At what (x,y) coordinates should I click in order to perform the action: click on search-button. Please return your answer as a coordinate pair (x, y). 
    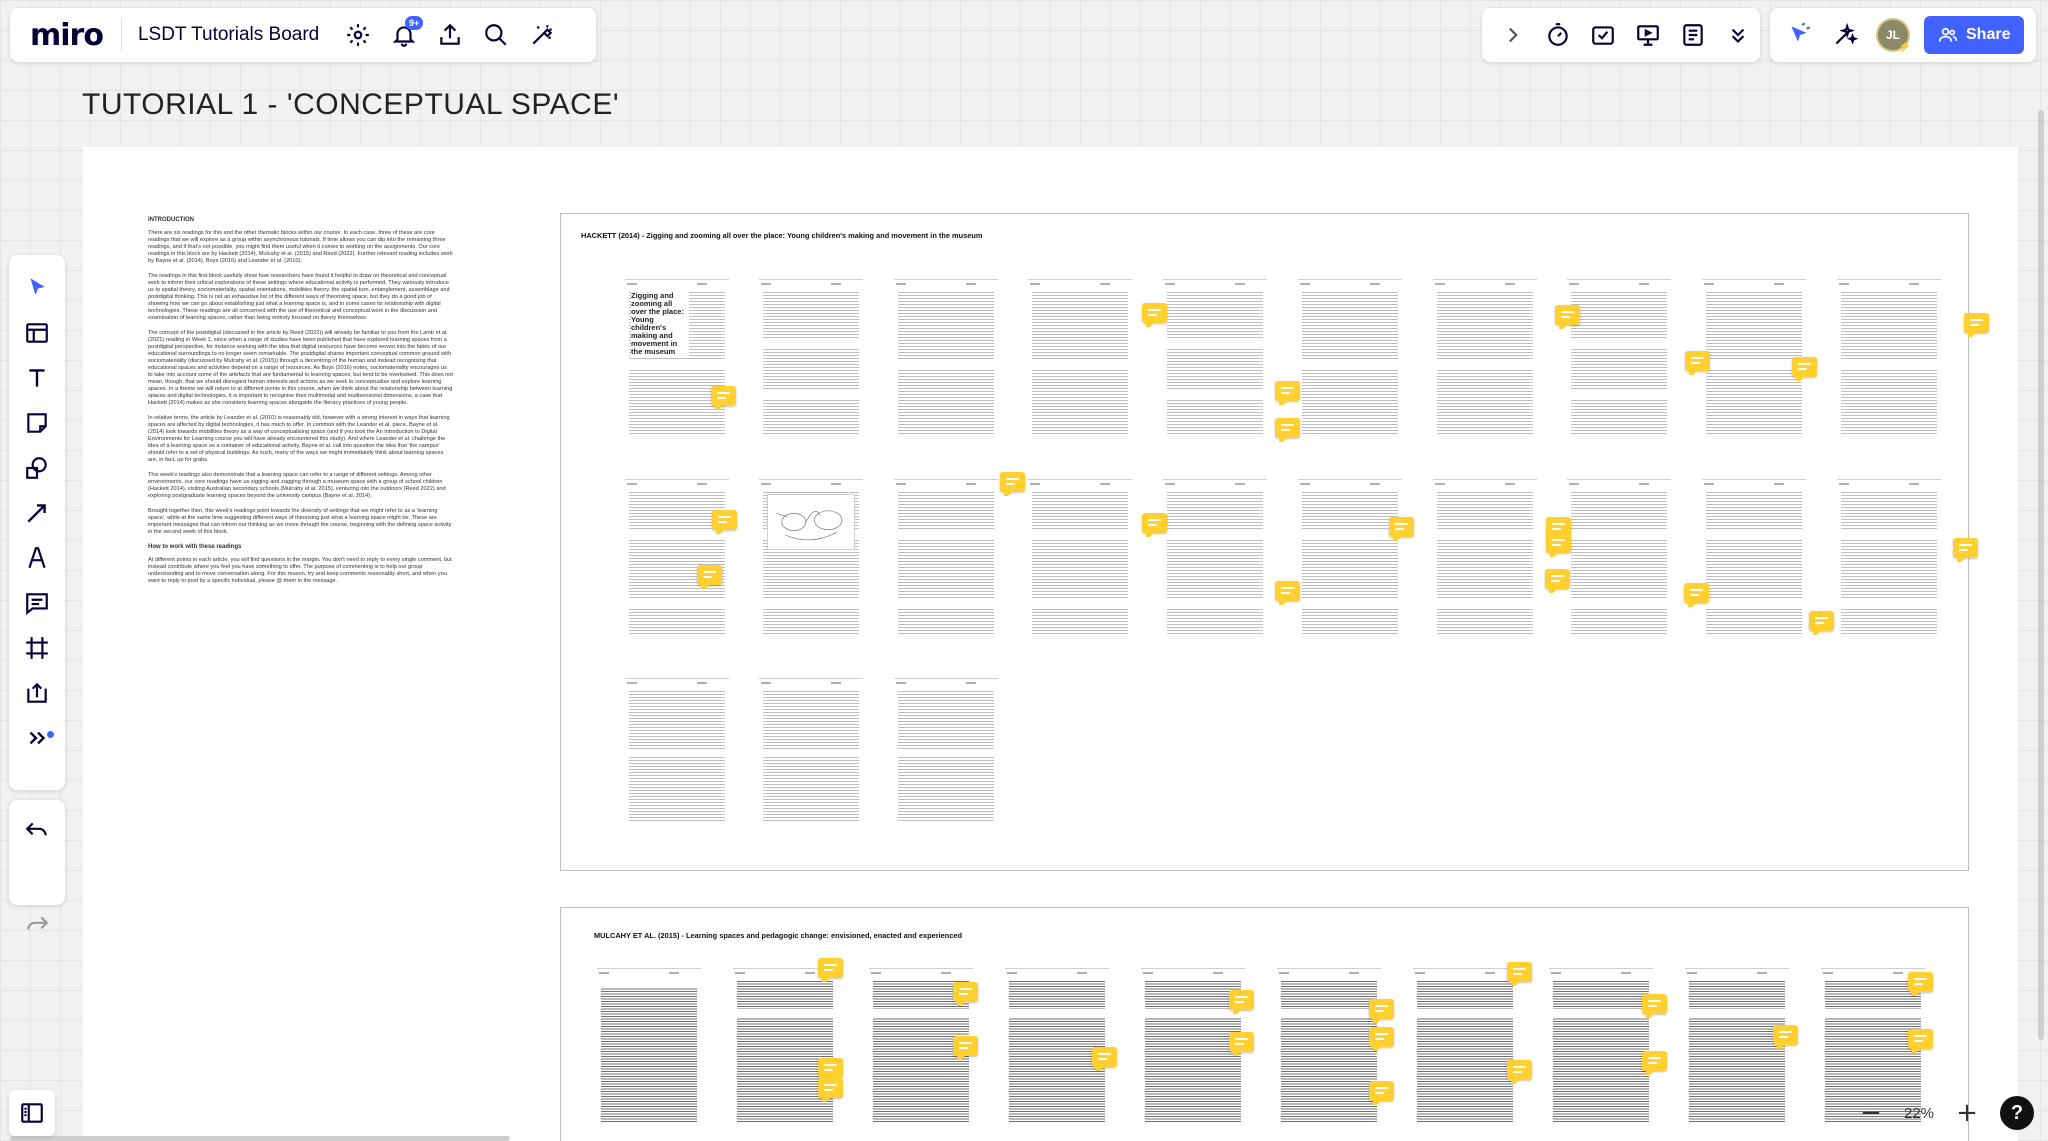
    Looking at the image, I should click on (496, 35).